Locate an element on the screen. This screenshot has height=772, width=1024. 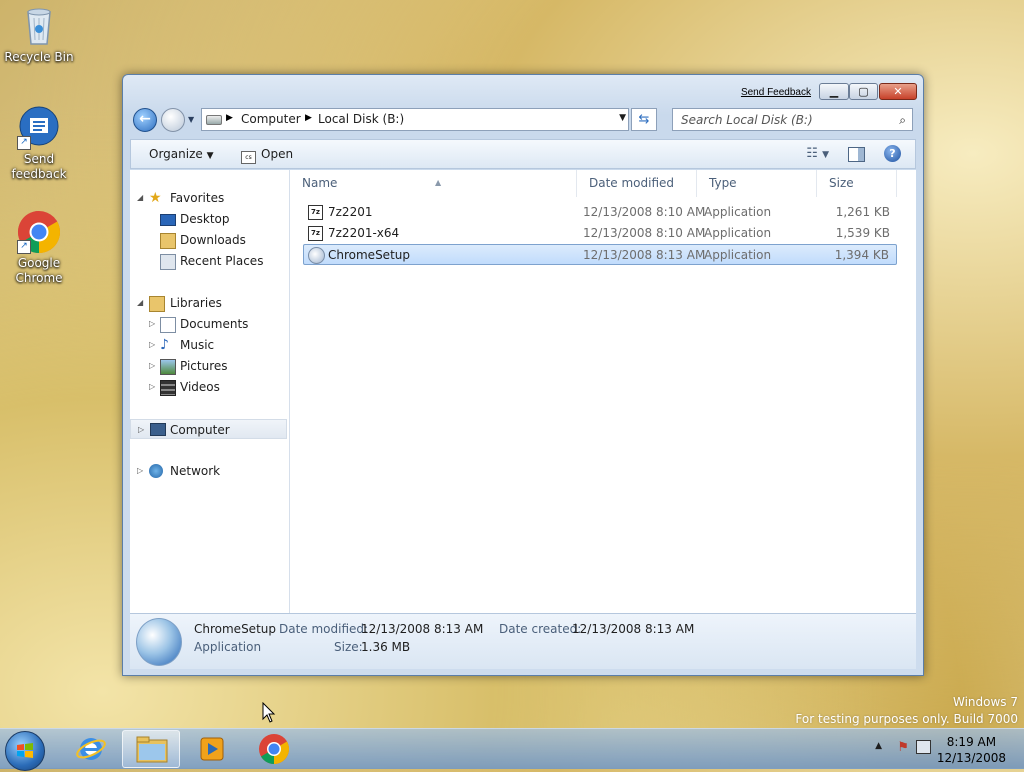
column-header-name: Name ▲ is located at coordinates (433, 183).